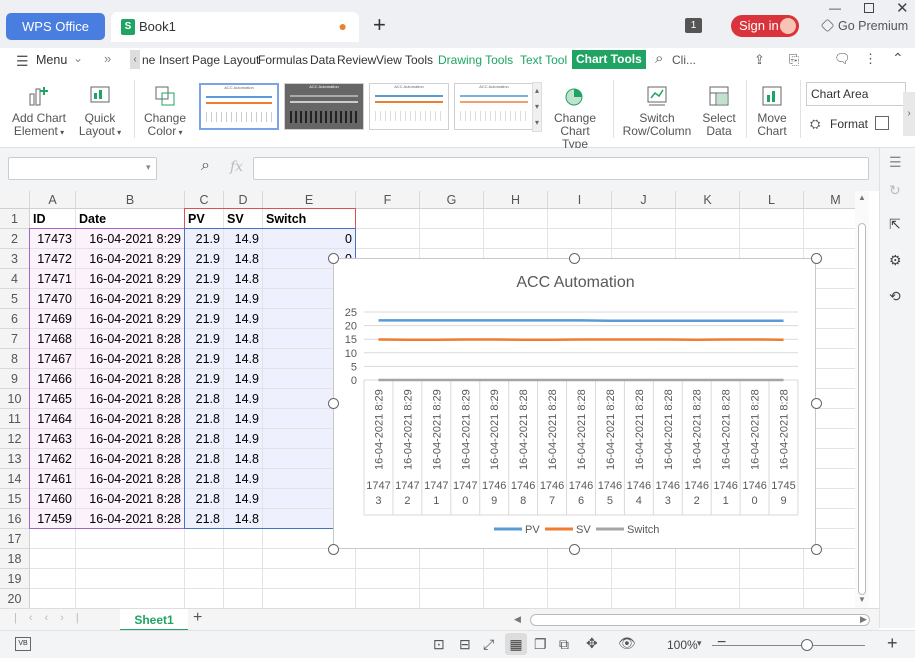 The width and height of the screenshot is (915, 658). What do you see at coordinates (895, 260) in the screenshot?
I see `filter-sliders-icon: ⚙` at bounding box center [895, 260].